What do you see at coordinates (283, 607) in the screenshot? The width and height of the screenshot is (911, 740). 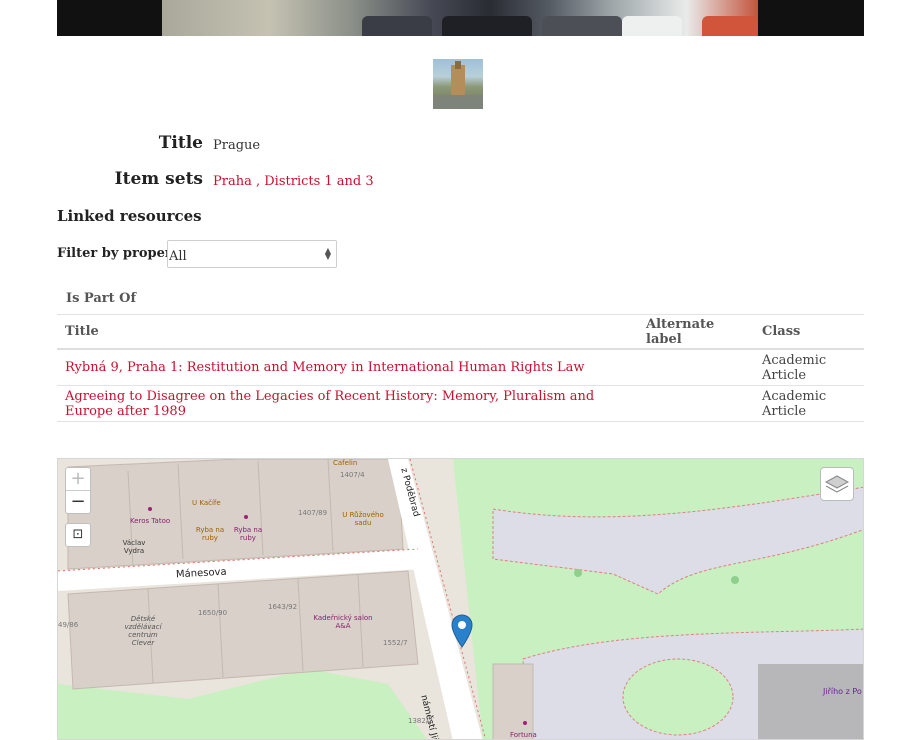 I see `house-number: 1643/92` at bounding box center [283, 607].